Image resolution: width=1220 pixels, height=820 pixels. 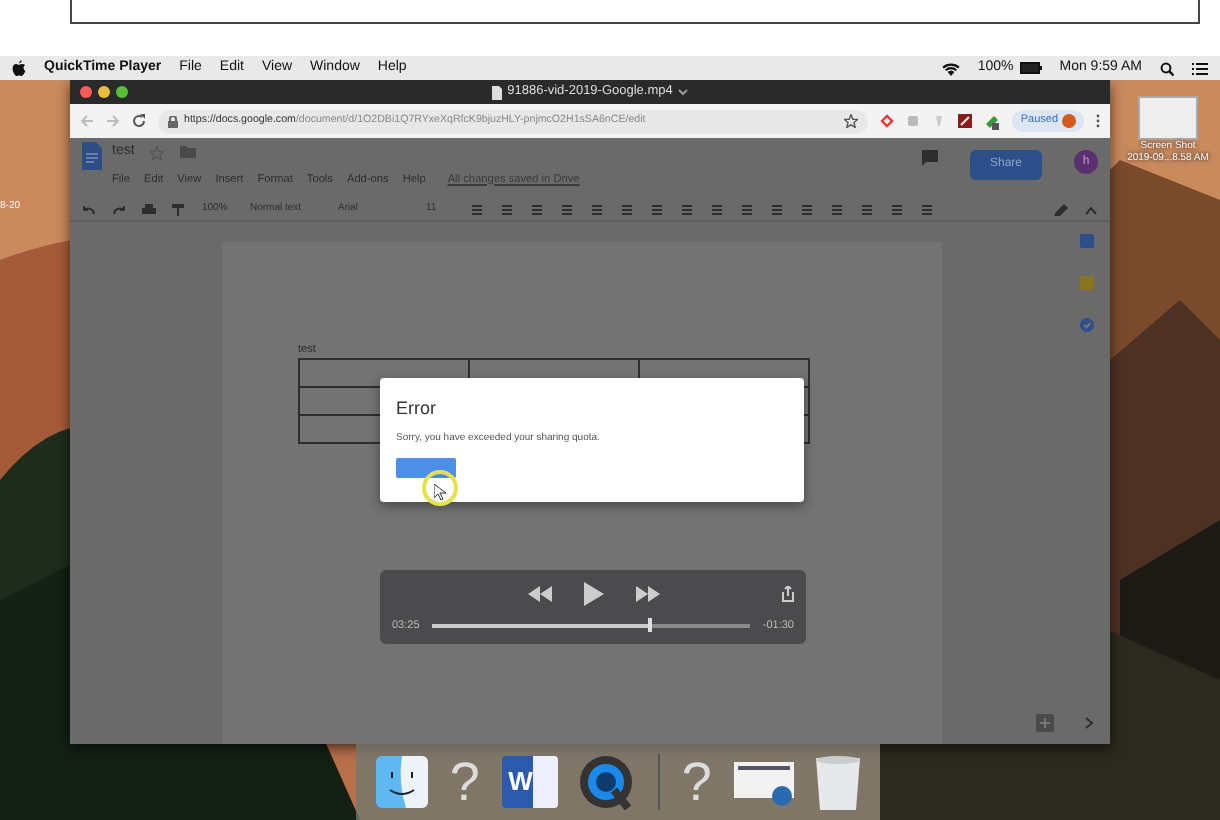 I want to click on paint-format-icon, so click(x=179, y=209).